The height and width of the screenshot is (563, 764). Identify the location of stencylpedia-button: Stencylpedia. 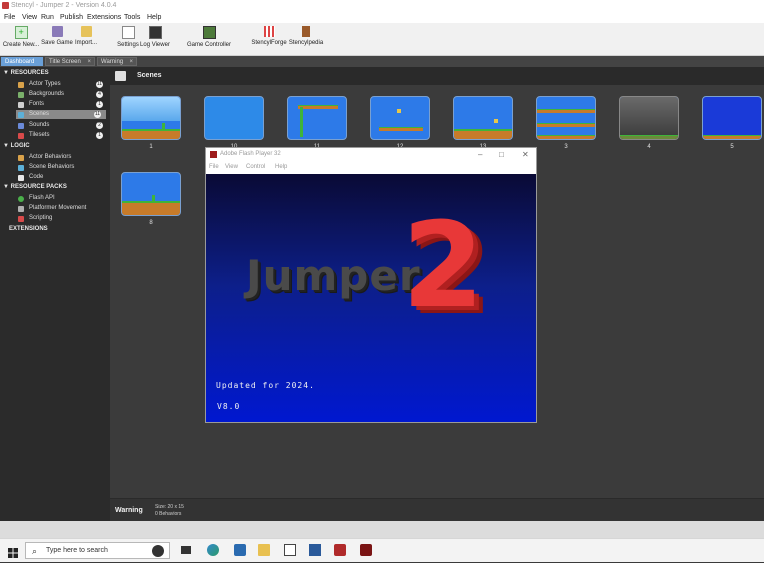
(306, 36).